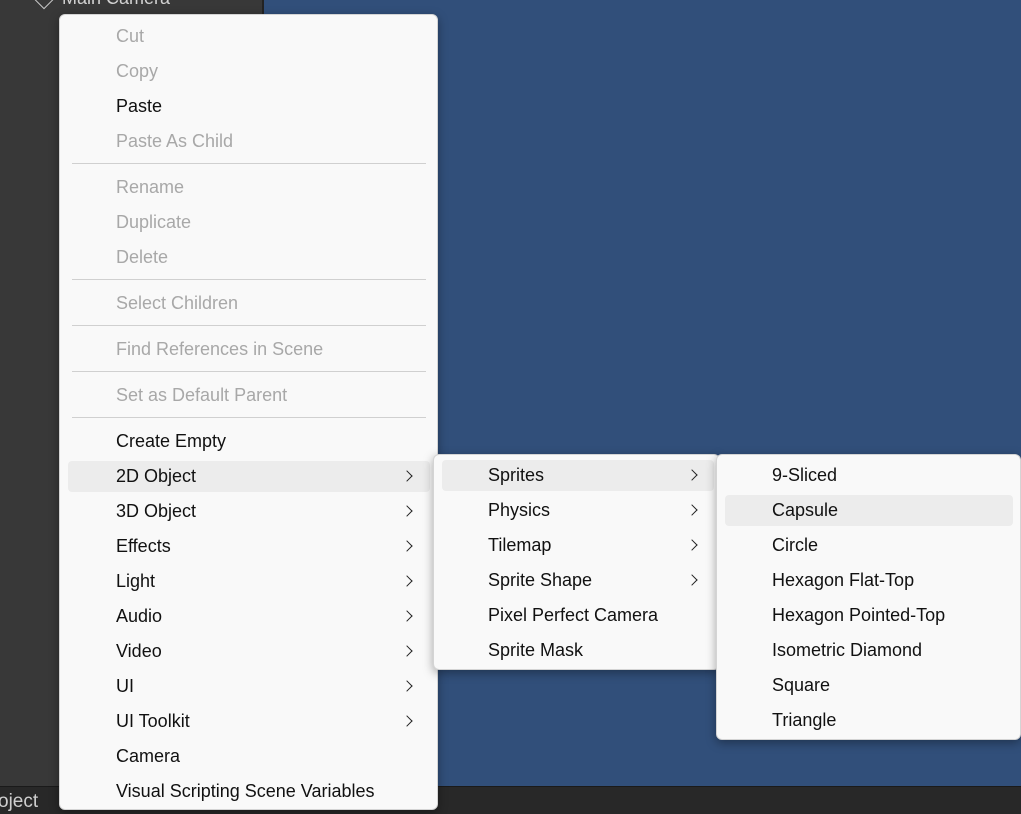 This screenshot has width=1021, height=814. Describe the element at coordinates (249, 141) in the screenshot. I see `menu-item-paste-as-child: Paste As Child` at that location.